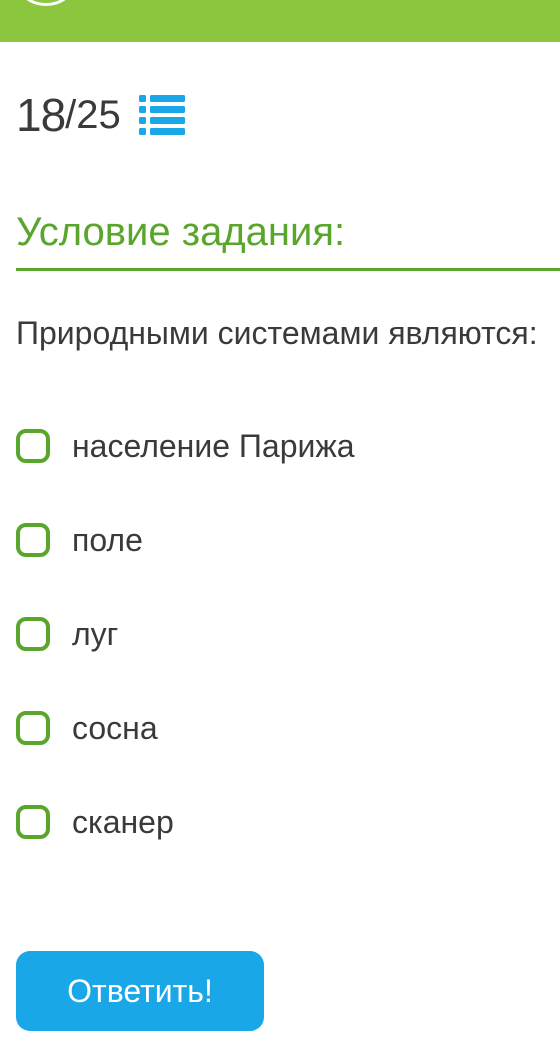 The height and width of the screenshot is (1048, 560). What do you see at coordinates (115, 728) in the screenshot?
I see `option-label: сосна` at bounding box center [115, 728].